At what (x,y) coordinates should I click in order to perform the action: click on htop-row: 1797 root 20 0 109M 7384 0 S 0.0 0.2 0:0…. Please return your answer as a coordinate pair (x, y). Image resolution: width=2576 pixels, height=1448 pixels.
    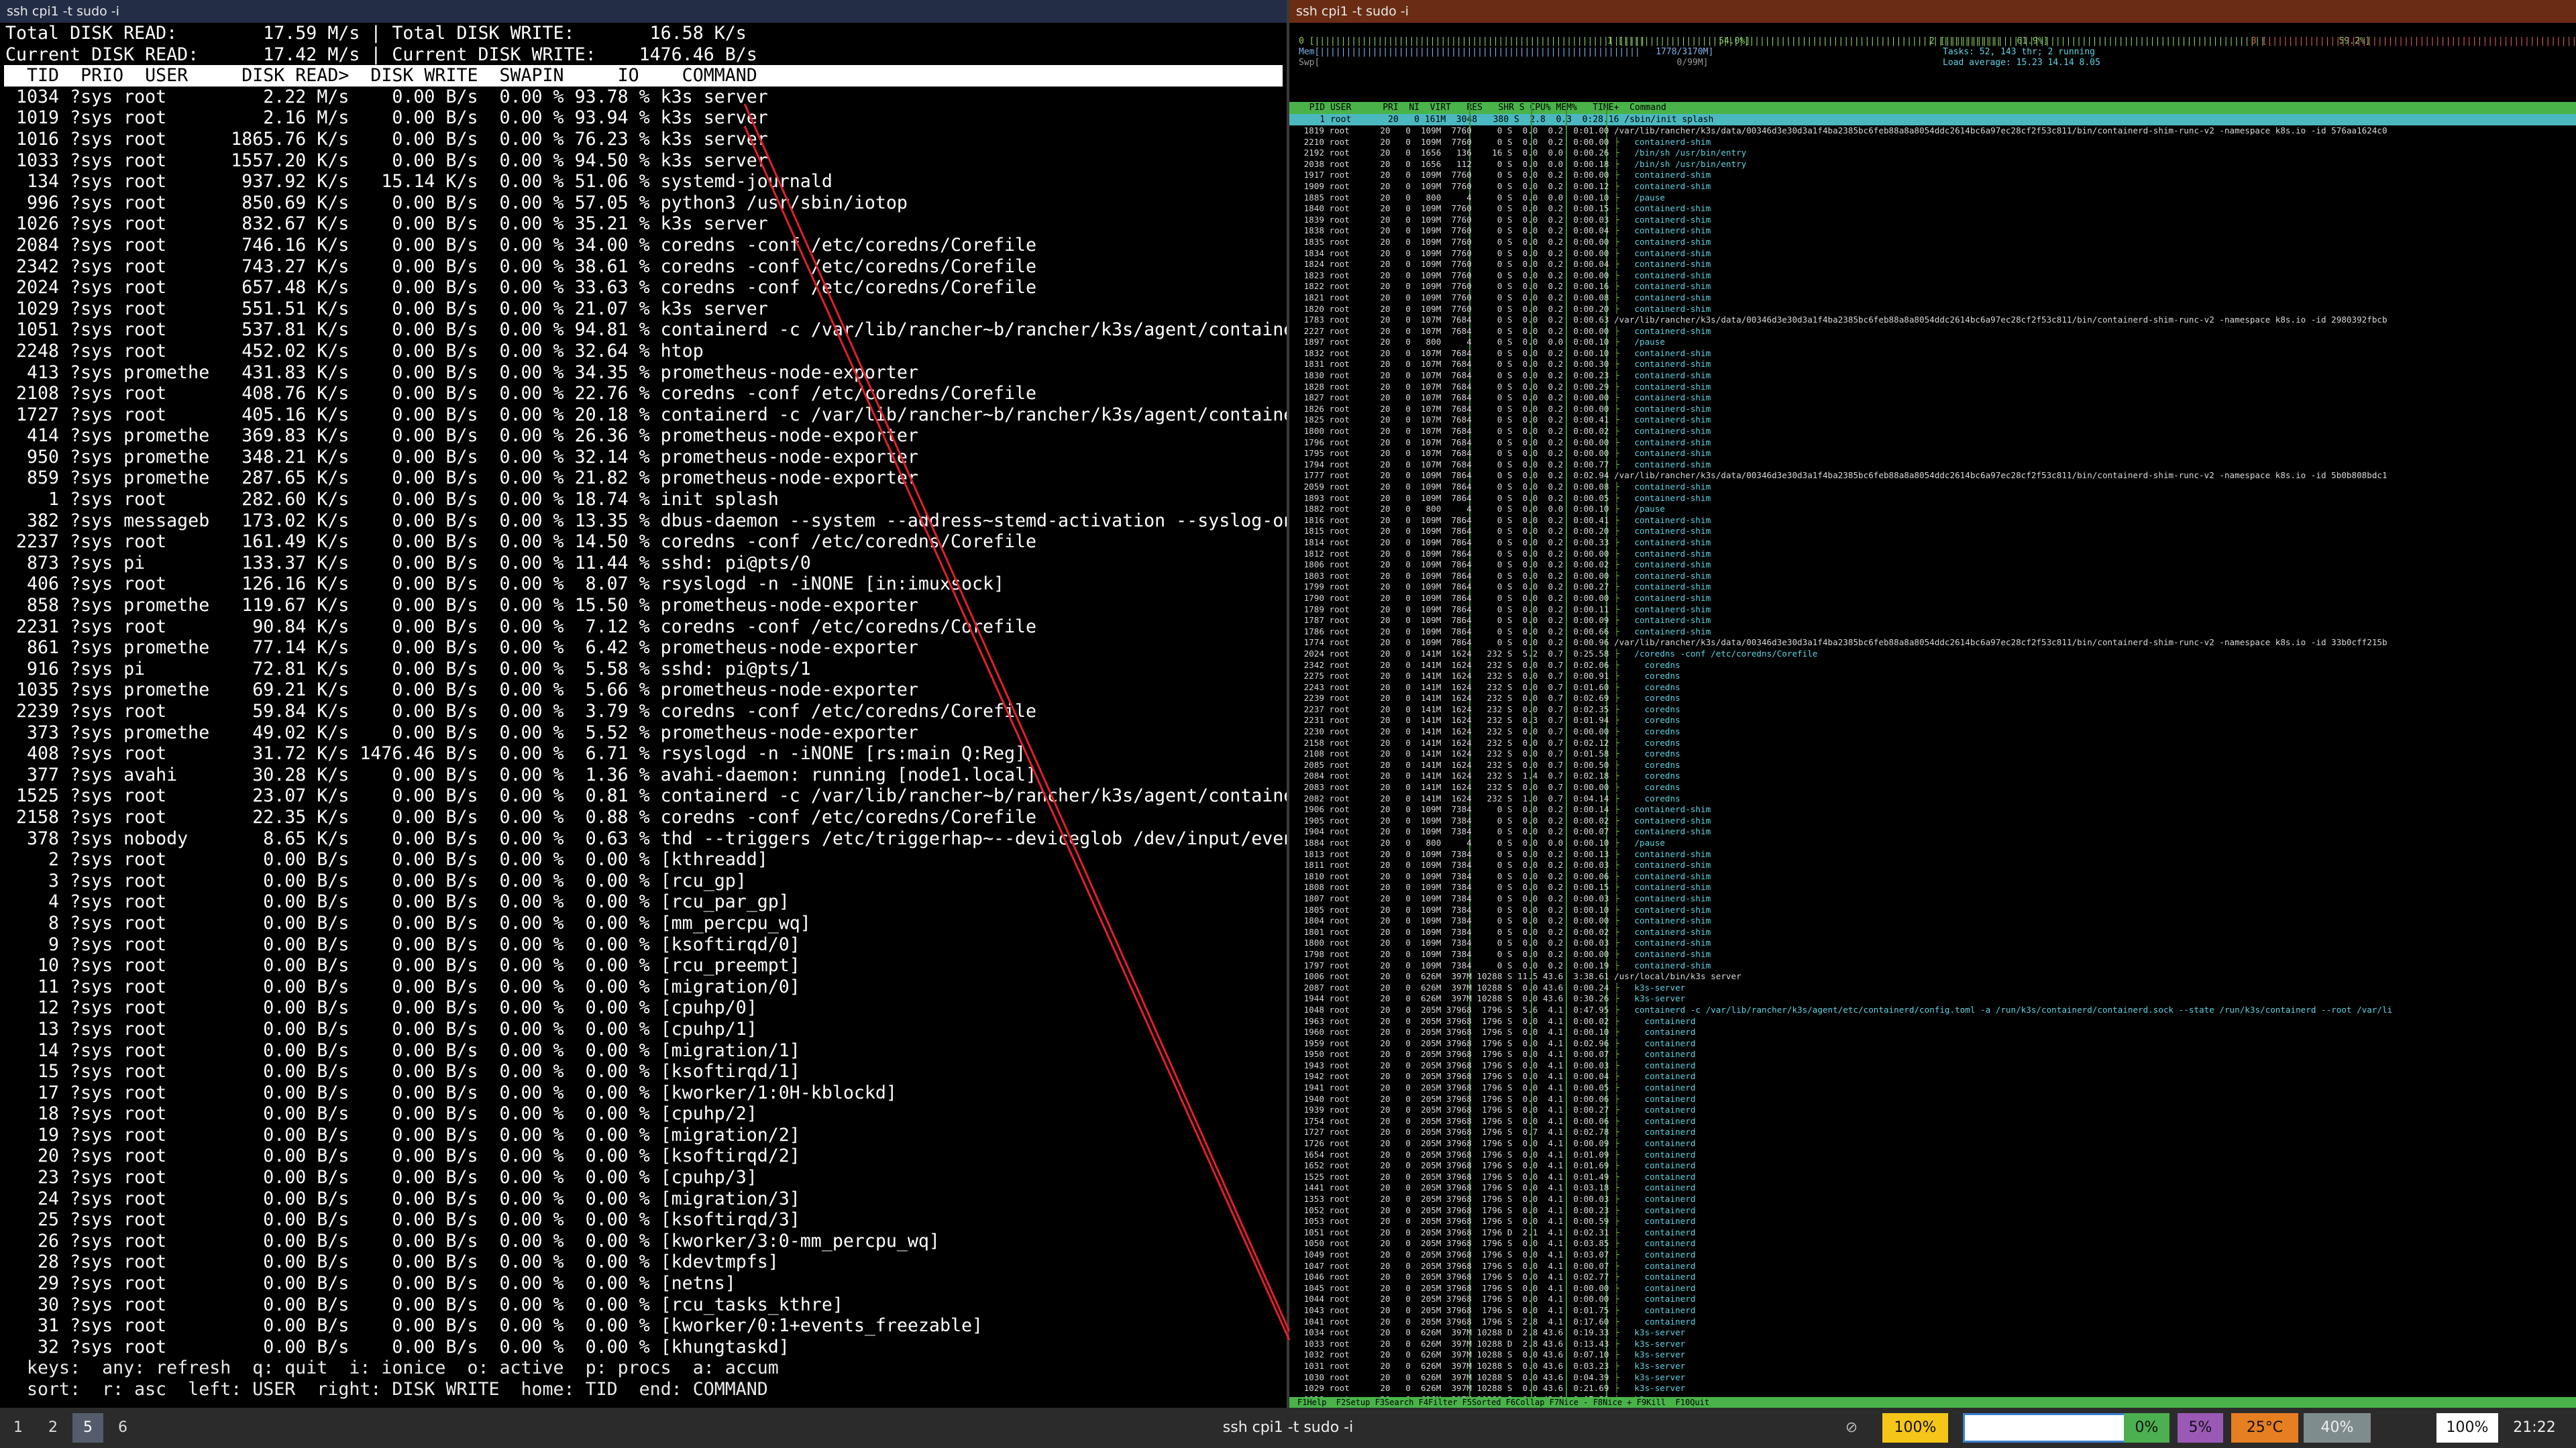
    Looking at the image, I should click on (1936, 966).